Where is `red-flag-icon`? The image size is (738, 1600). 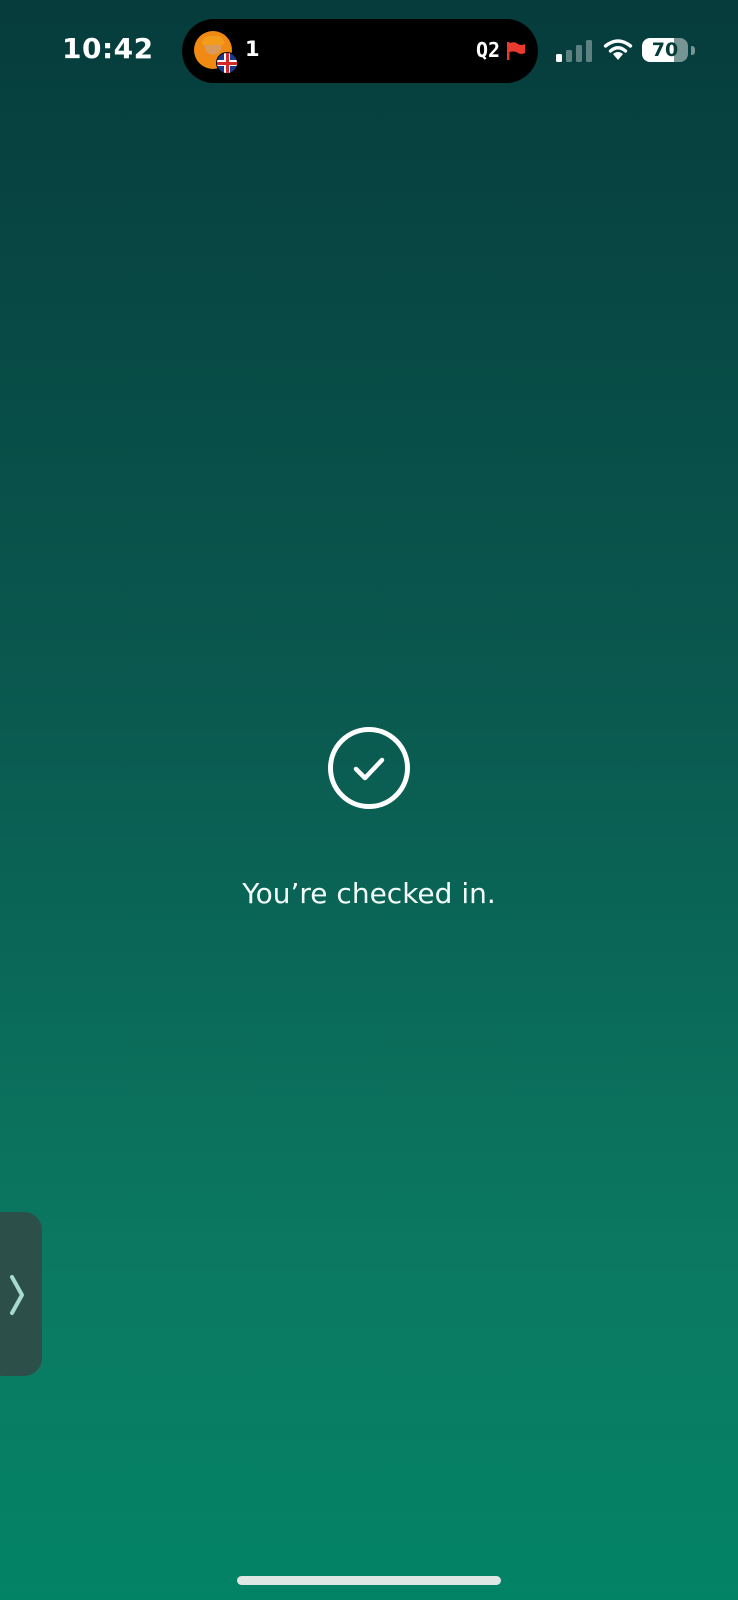 red-flag-icon is located at coordinates (516, 51).